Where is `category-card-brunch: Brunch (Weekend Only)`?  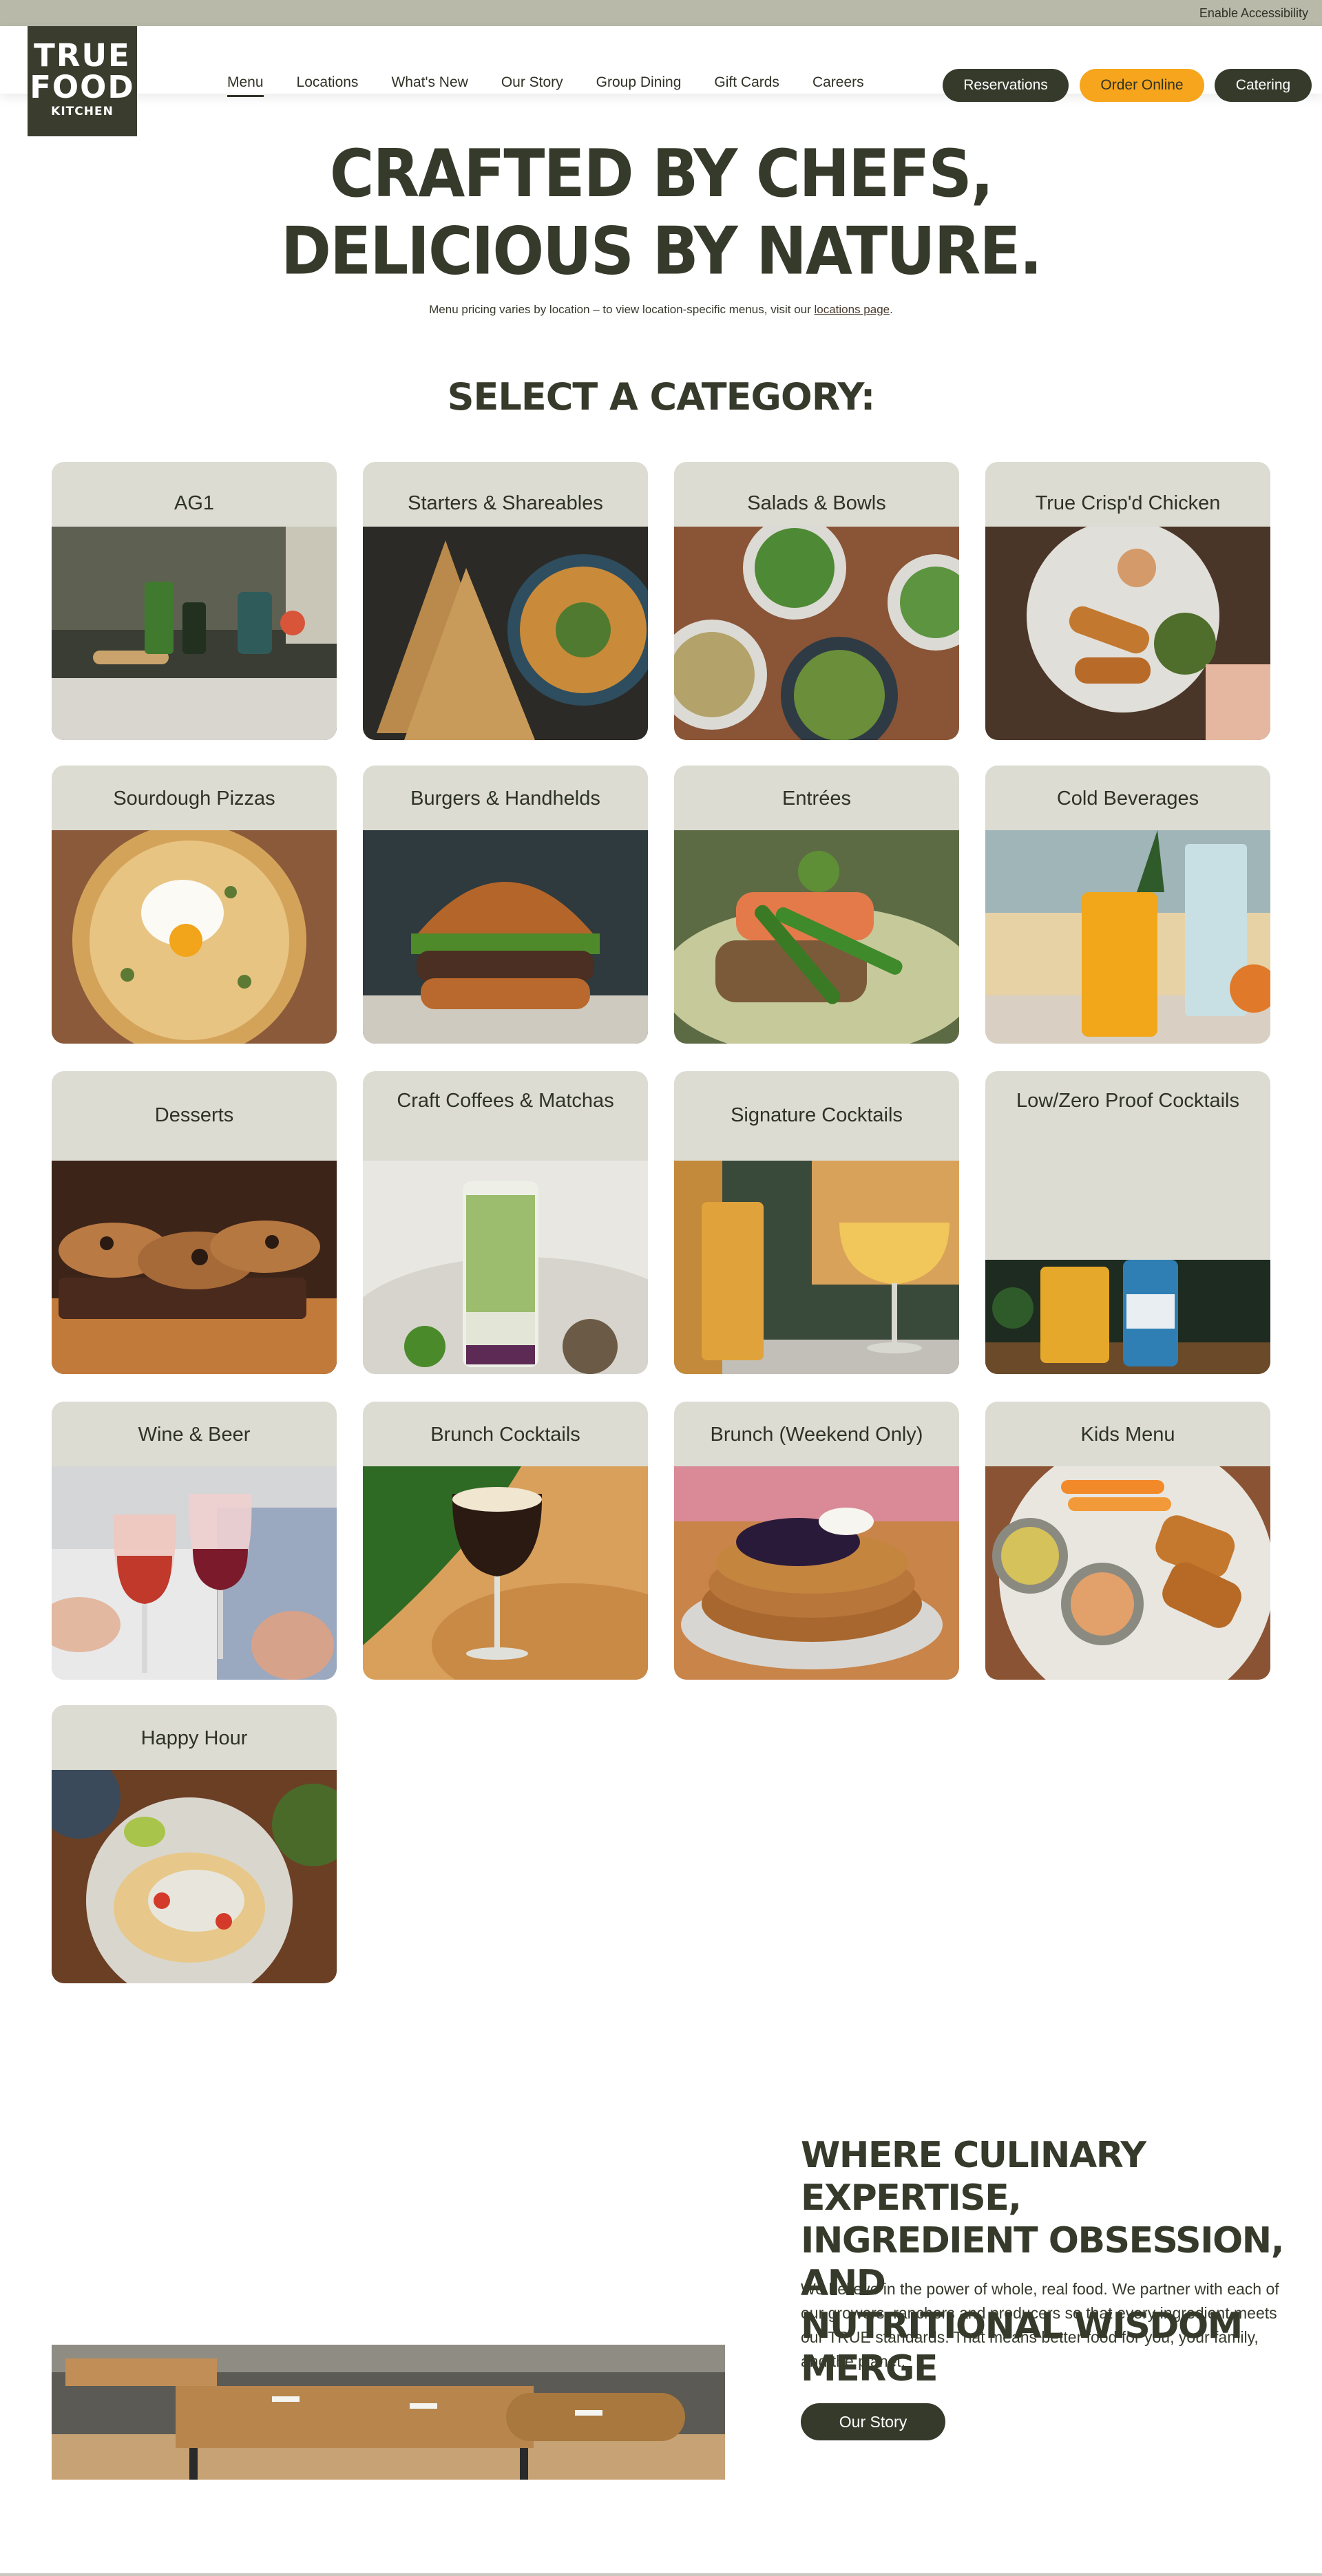 category-card-brunch: Brunch (Weekend Only) is located at coordinates (816, 1541).